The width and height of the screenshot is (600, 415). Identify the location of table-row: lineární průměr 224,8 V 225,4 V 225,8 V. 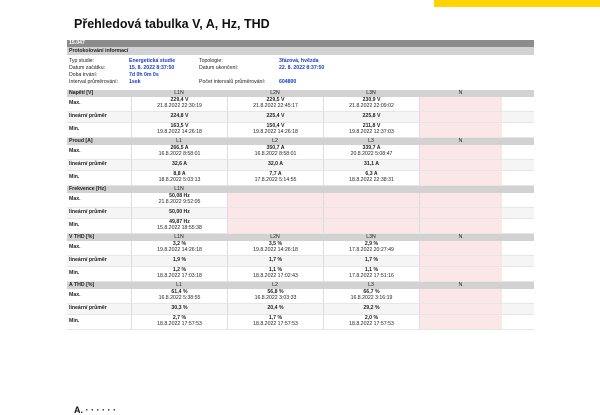
(300, 117).